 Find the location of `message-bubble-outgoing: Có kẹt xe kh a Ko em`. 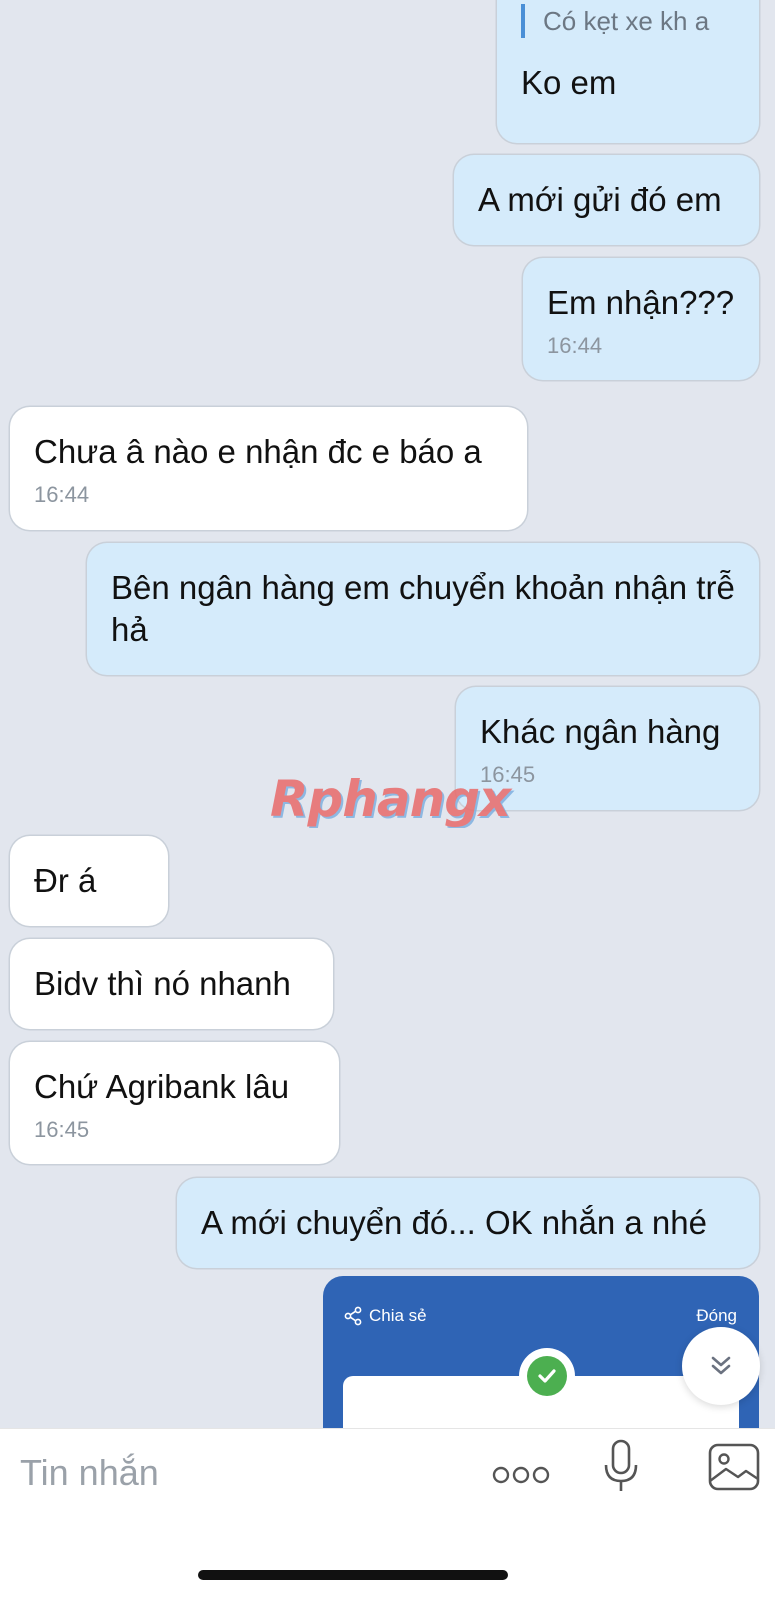

message-bubble-outgoing: Có kẹt xe kh a Ko em is located at coordinates (628, 71).